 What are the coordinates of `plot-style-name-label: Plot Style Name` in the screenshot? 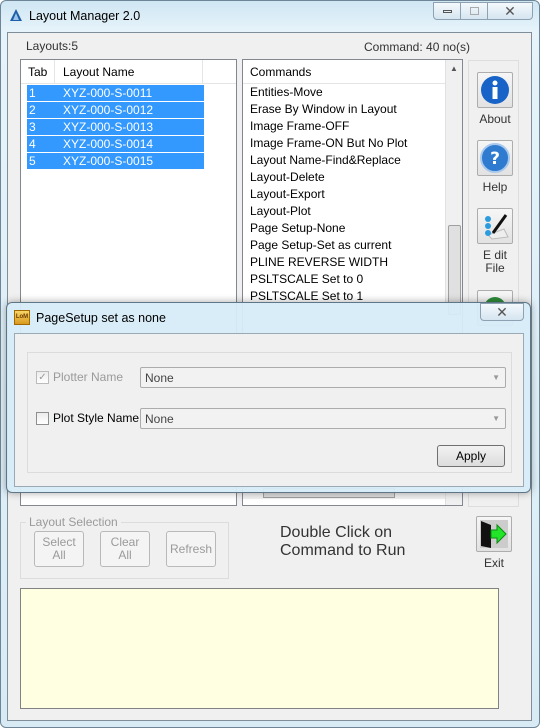 It's located at (96, 418).